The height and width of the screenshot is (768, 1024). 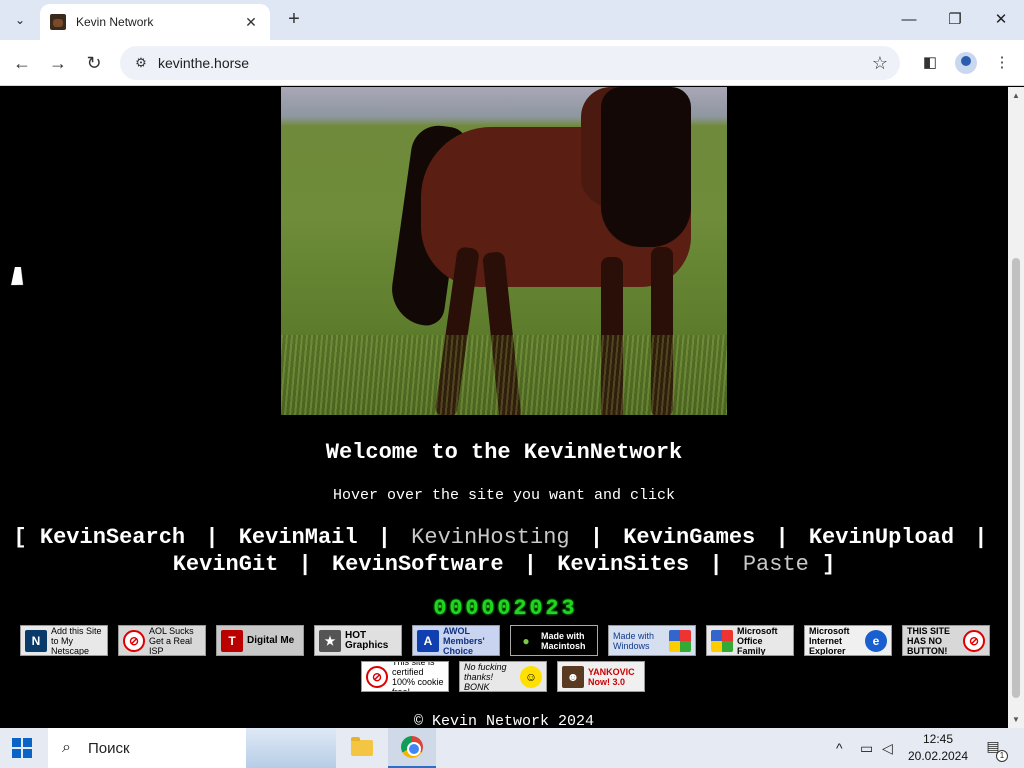 I want to click on link-kevinsoftware: KevinSoftware, so click(x=418, y=564).